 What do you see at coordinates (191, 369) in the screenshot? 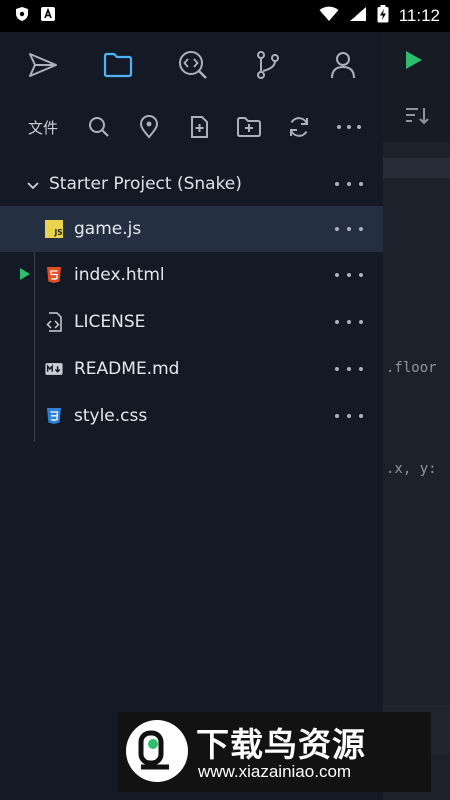
I see `file-row-readme-md: README.md` at bounding box center [191, 369].